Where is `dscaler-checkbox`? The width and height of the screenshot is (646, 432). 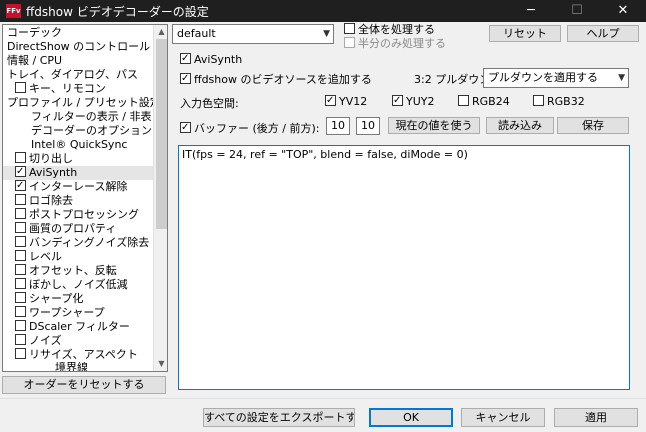
dscaler-checkbox is located at coordinates (20, 325).